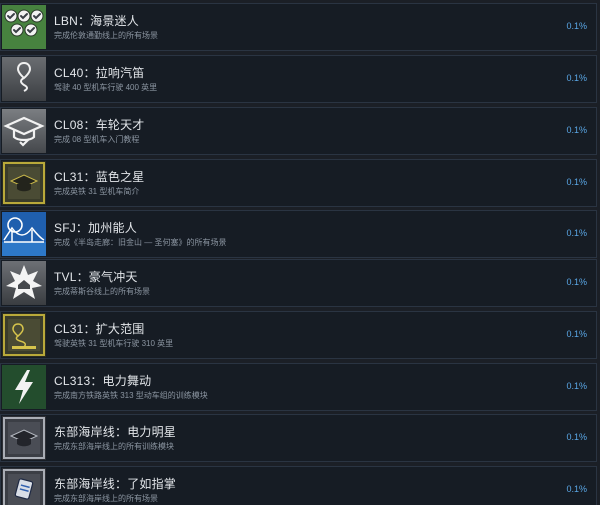 This screenshot has width=600, height=505. What do you see at coordinates (24, 283) in the screenshot?
I see `star-burst-icon` at bounding box center [24, 283].